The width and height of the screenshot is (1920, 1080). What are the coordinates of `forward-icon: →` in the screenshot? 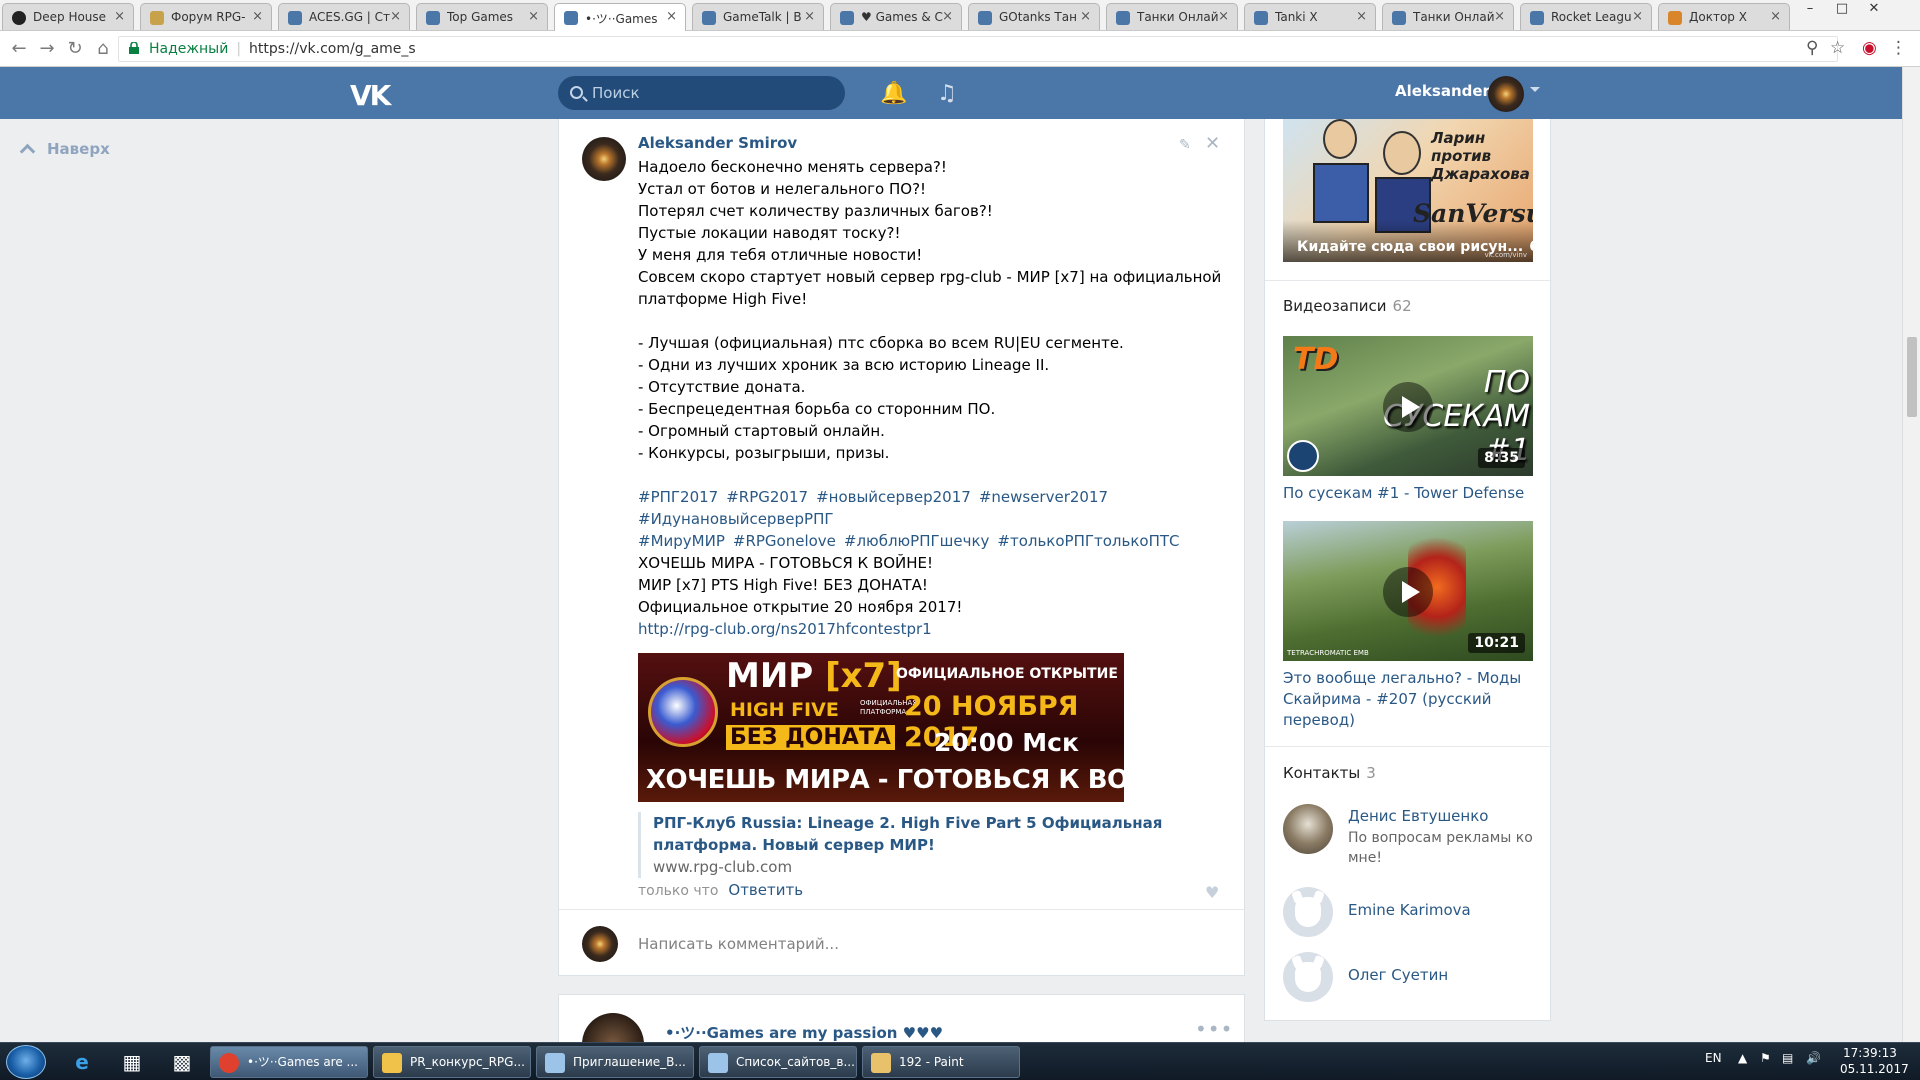 It's located at (47, 49).